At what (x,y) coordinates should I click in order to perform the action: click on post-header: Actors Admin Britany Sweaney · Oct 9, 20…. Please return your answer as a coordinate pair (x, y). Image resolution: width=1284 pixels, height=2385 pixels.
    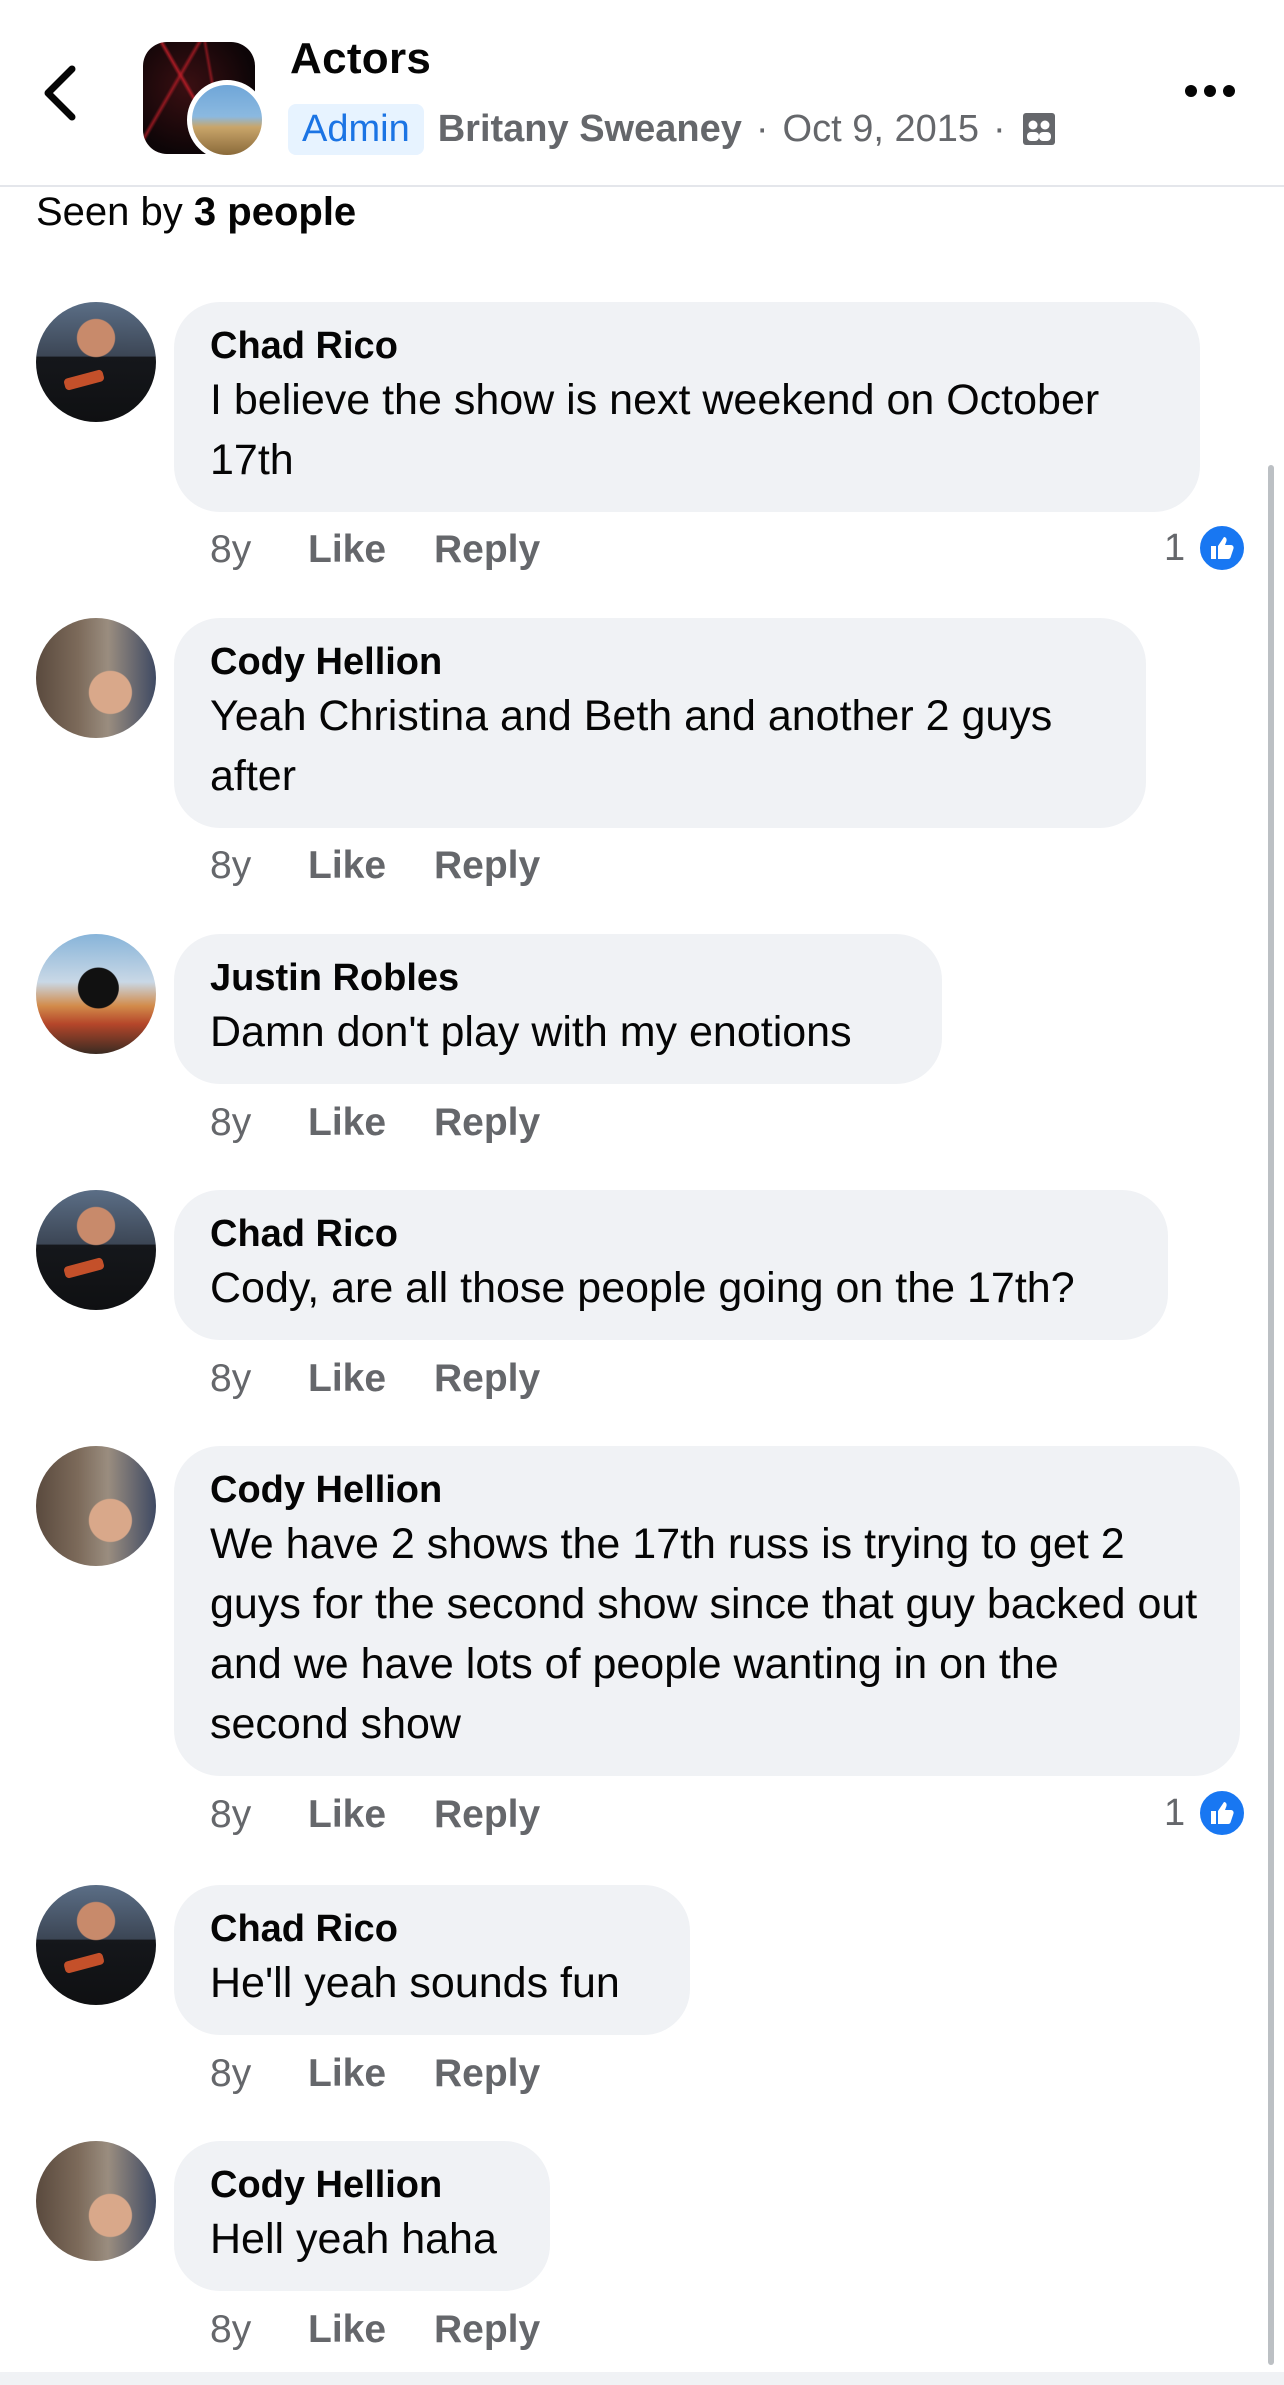
    Looking at the image, I should click on (642, 93).